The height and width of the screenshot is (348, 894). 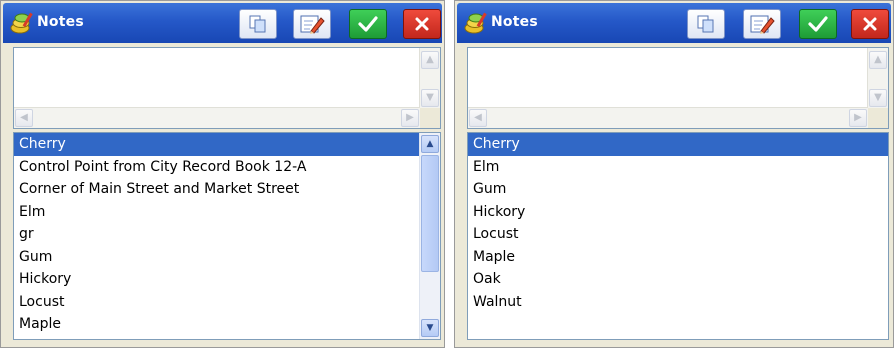 What do you see at coordinates (227, 167) in the screenshot?
I see `list-item: Control Point from City Record Book 12-A` at bounding box center [227, 167].